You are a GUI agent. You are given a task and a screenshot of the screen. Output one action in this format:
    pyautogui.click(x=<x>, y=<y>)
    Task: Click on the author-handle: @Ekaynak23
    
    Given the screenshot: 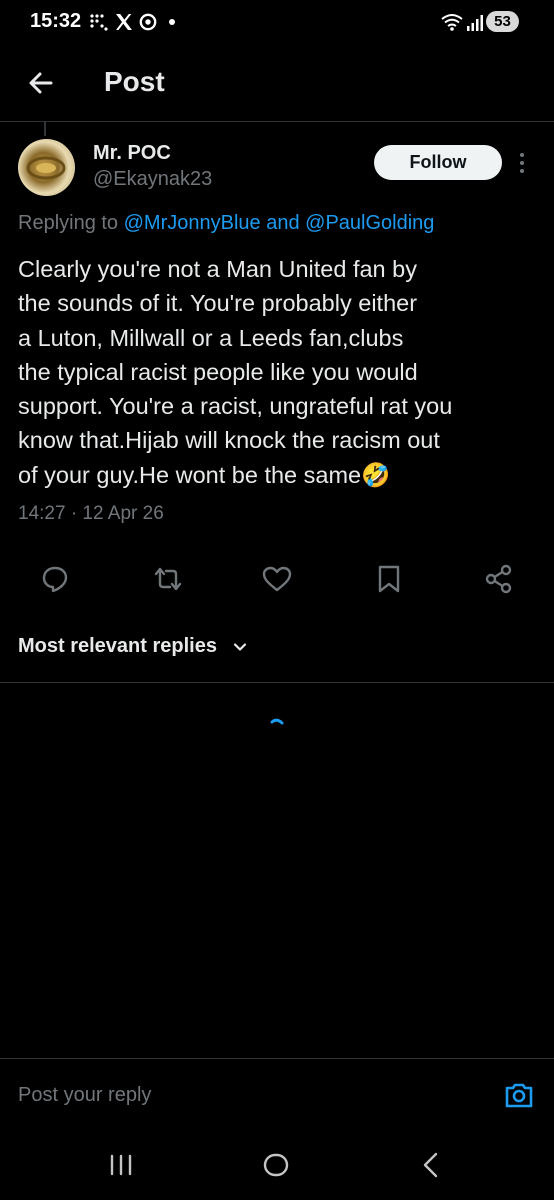 What is the action you would take?
    pyautogui.click(x=152, y=179)
    